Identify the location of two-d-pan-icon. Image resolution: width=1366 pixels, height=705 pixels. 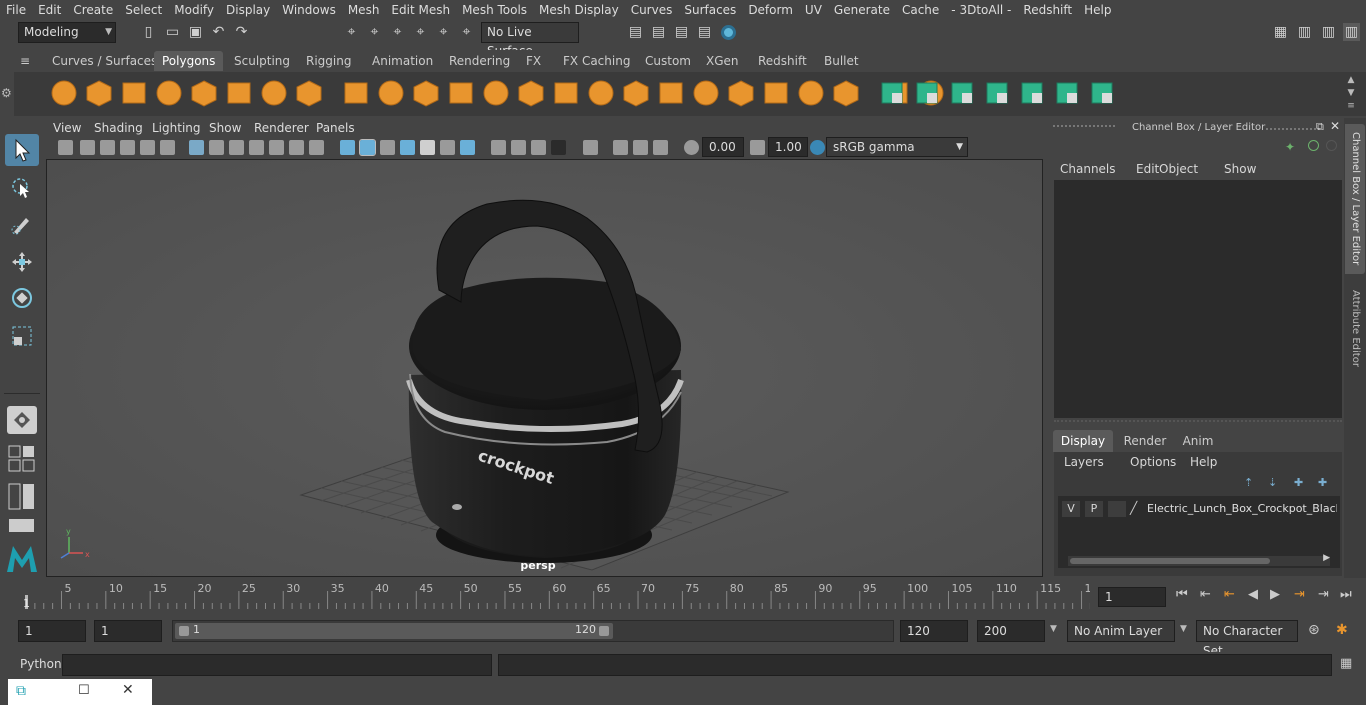
(147, 147).